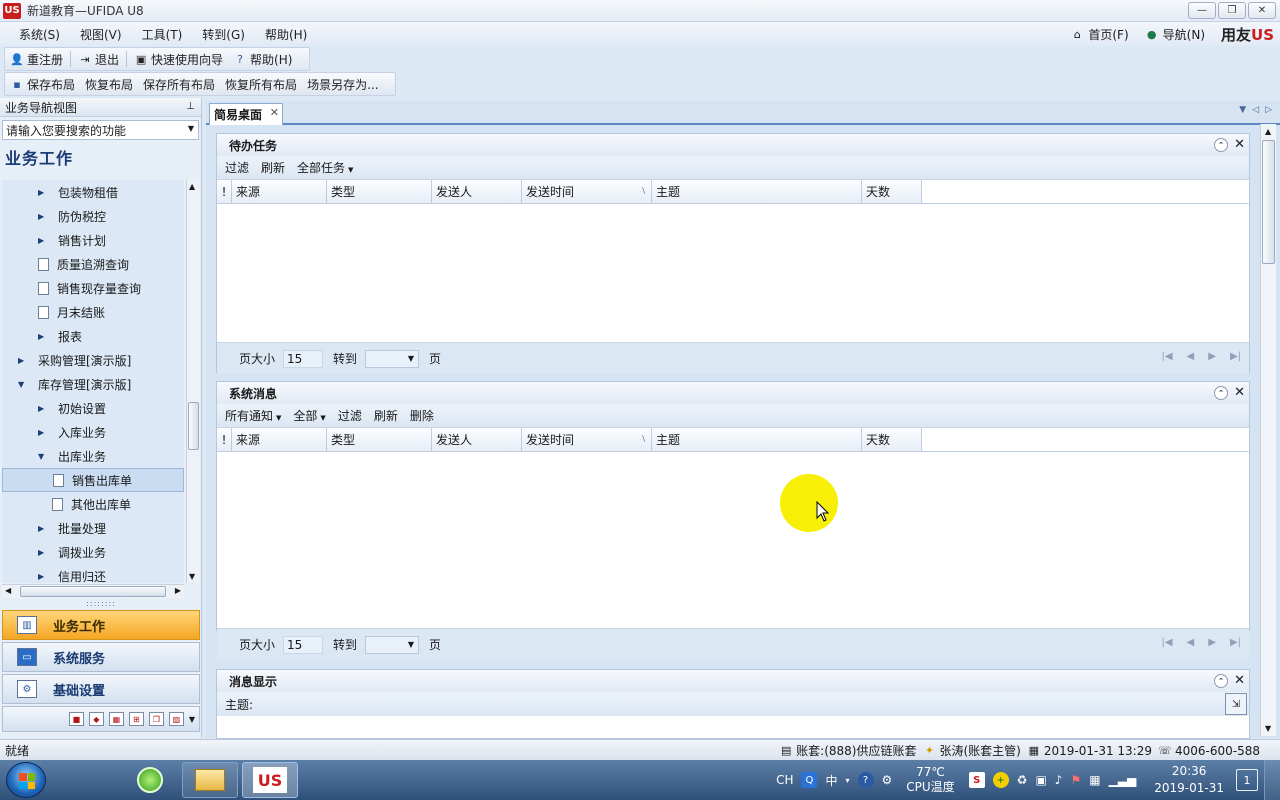 Image resolution: width=1280 pixels, height=800 pixels. What do you see at coordinates (1175, 34) in the screenshot?
I see `nav-link: ● 导航(N)` at bounding box center [1175, 34].